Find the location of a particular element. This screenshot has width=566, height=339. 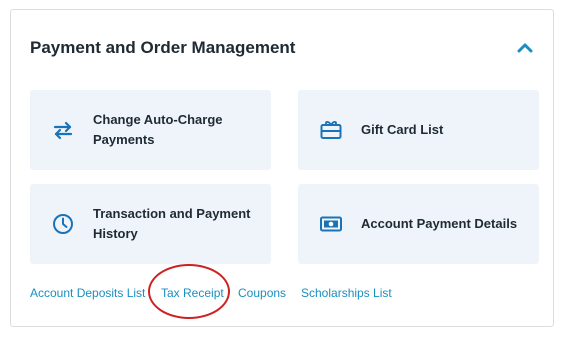

gift-card-icon is located at coordinates (331, 130).